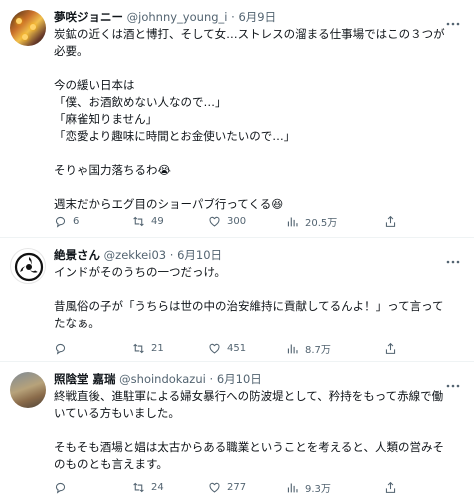 This screenshot has height=501, width=474. I want to click on tweet-line: 炭鉱の近くは酒と博打、そして女…ストレスの溜まる仕事場ではこの３つが, so click(249, 34).